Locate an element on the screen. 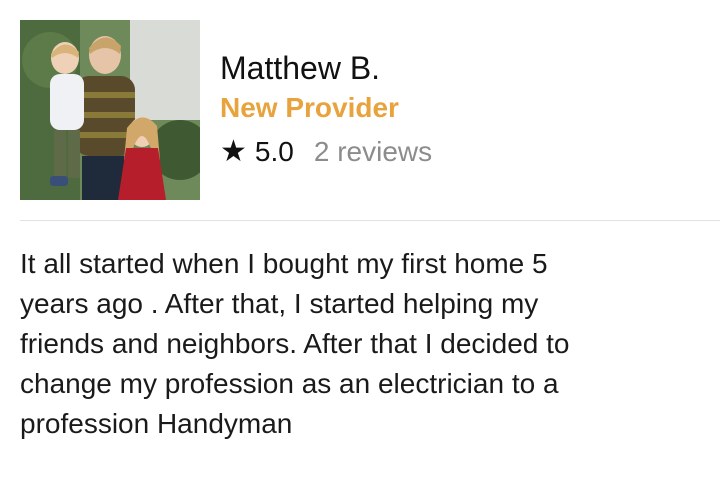 The width and height of the screenshot is (720, 500). avatar is located at coordinates (110, 110).